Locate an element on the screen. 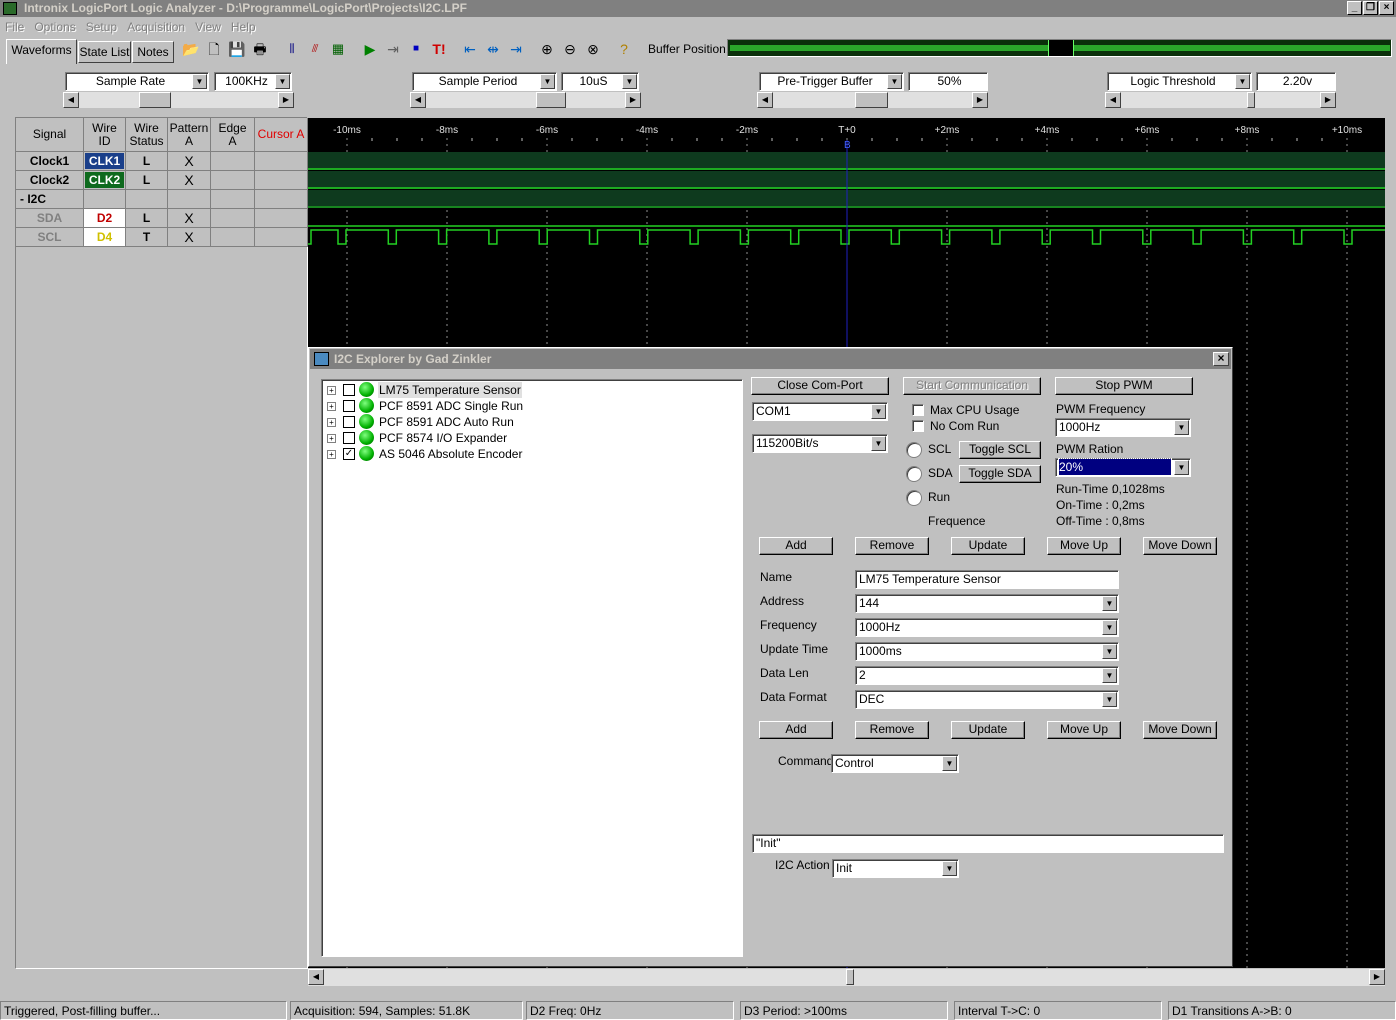  pattern-clock2: X is located at coordinates (189, 180).